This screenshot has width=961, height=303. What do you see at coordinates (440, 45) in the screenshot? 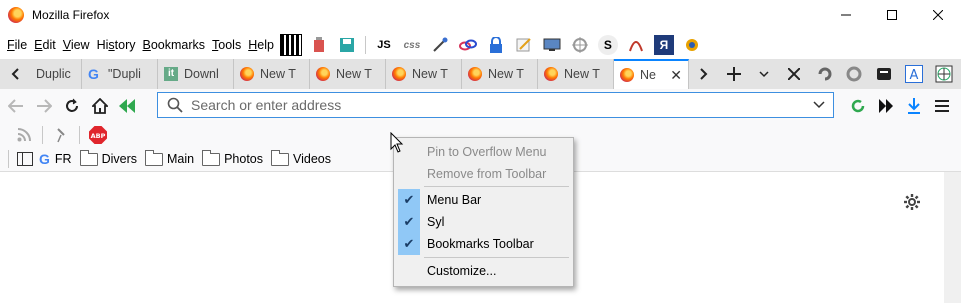
I see `eyedropper-icon` at bounding box center [440, 45].